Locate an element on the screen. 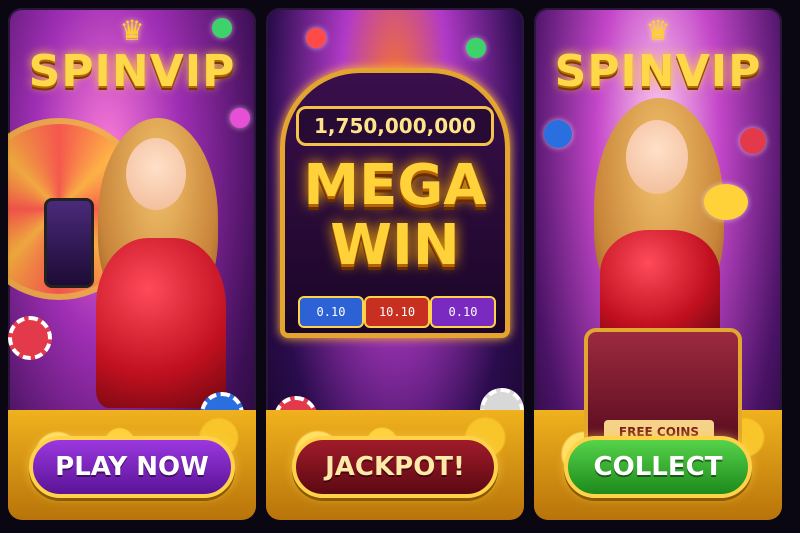 The width and height of the screenshot is (800, 533). play-now-button: PLAY NOW is located at coordinates (132, 467).